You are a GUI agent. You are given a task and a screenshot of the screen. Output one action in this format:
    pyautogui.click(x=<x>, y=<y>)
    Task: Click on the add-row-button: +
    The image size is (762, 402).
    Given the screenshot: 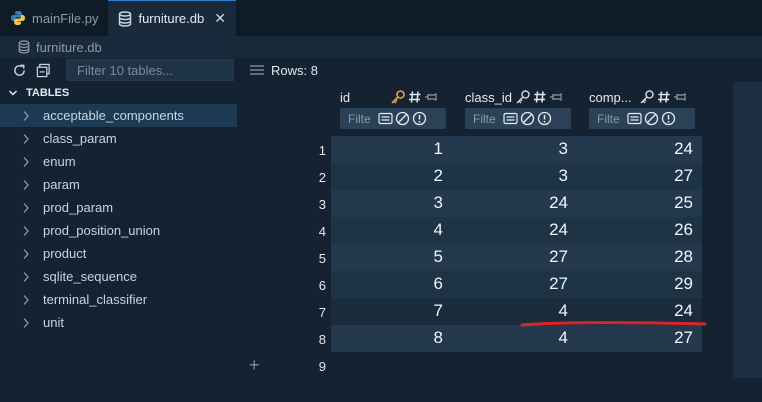 What is the action you would take?
    pyautogui.click(x=254, y=365)
    